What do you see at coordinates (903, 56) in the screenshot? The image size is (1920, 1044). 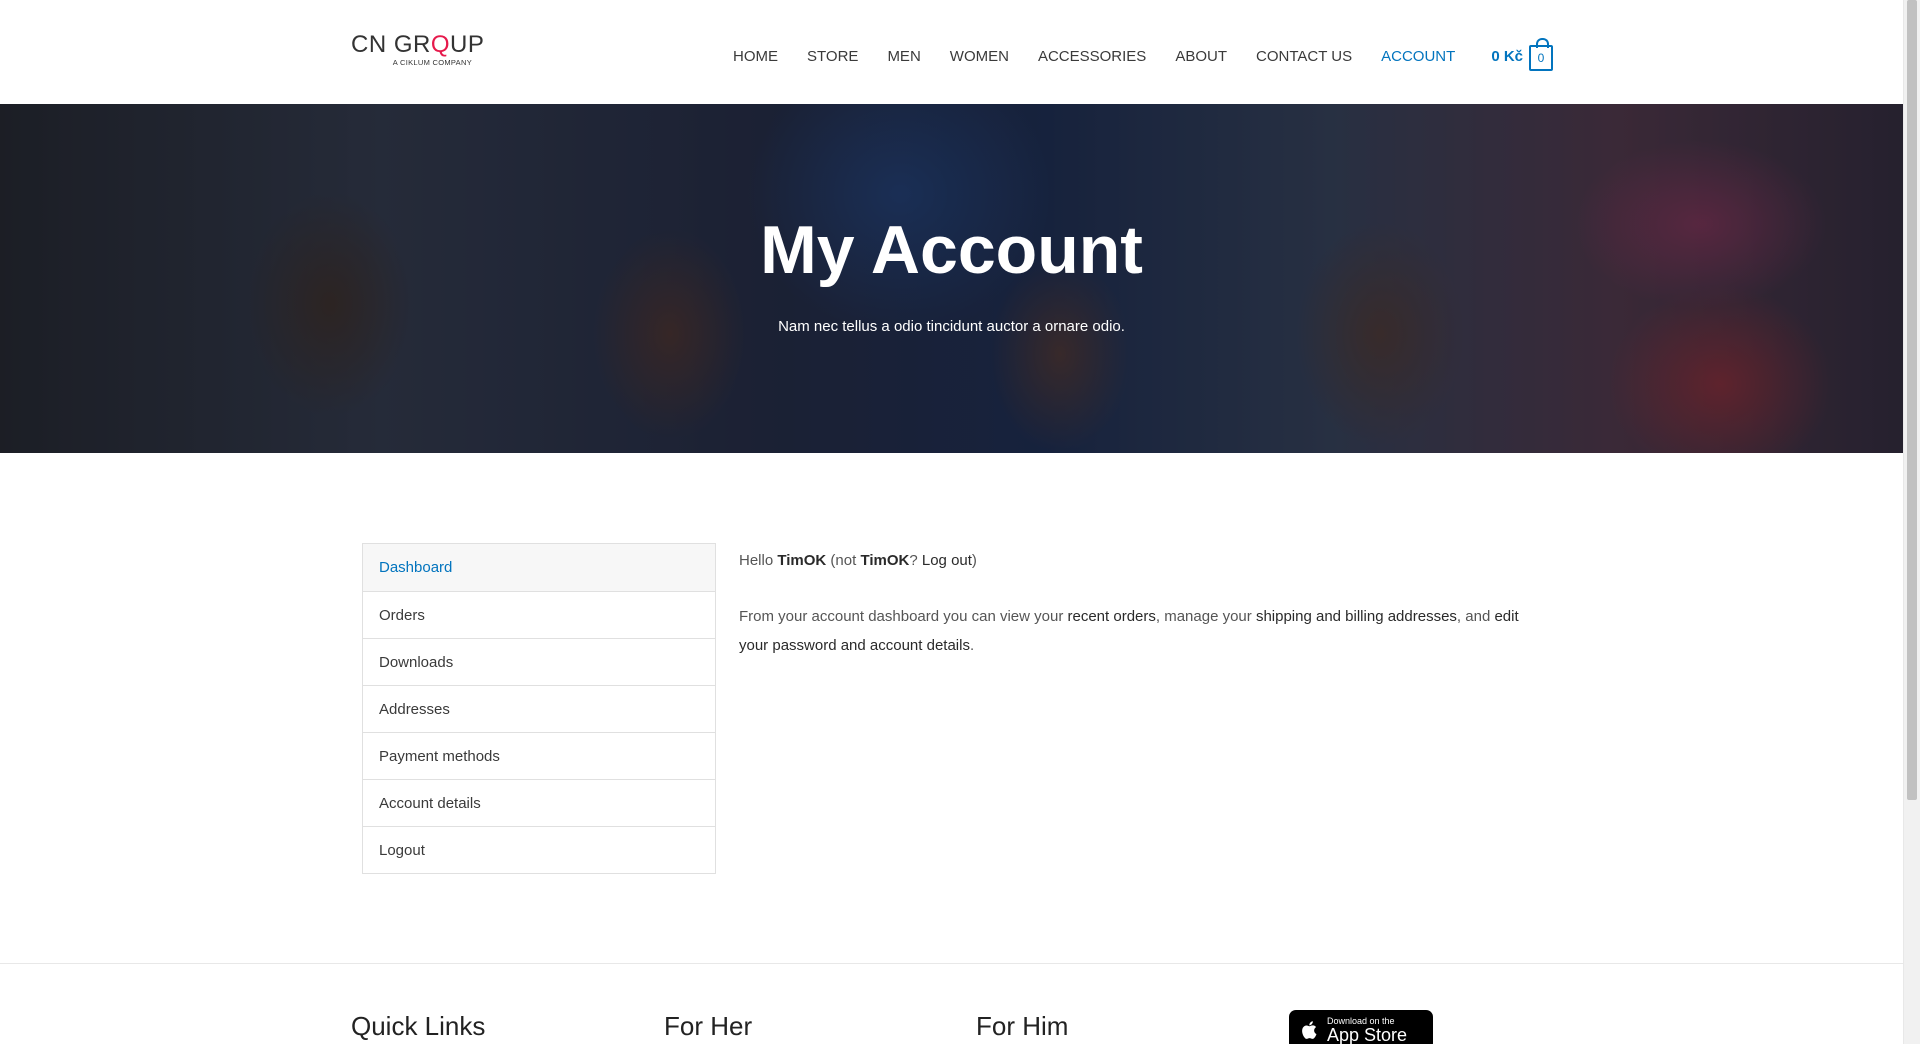 I see `nav-item-men: MEN` at bounding box center [903, 56].